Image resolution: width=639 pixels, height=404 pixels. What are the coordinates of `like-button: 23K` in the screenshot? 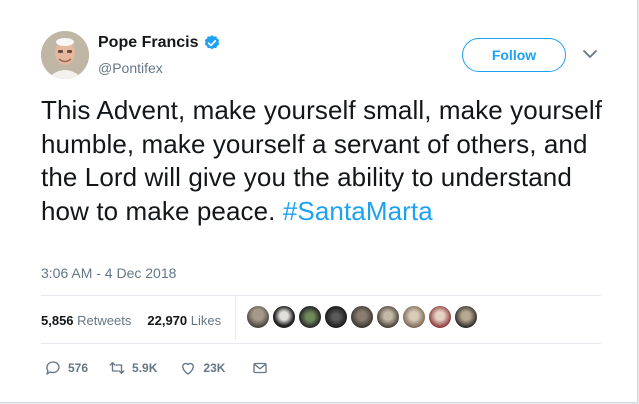 It's located at (202, 368).